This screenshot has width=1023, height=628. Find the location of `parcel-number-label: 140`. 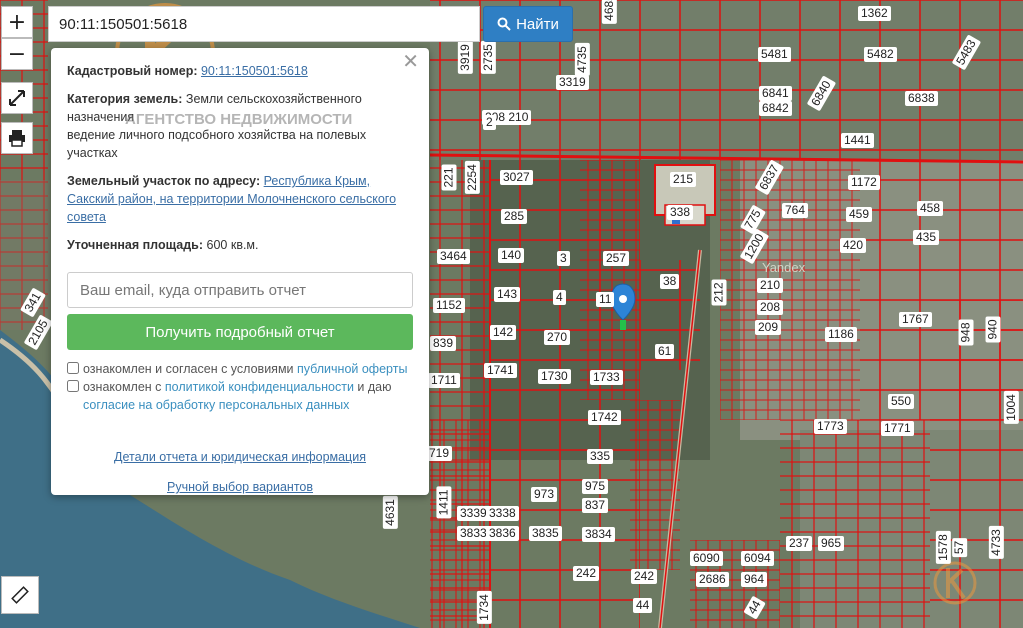

parcel-number-label: 140 is located at coordinates (511, 255).